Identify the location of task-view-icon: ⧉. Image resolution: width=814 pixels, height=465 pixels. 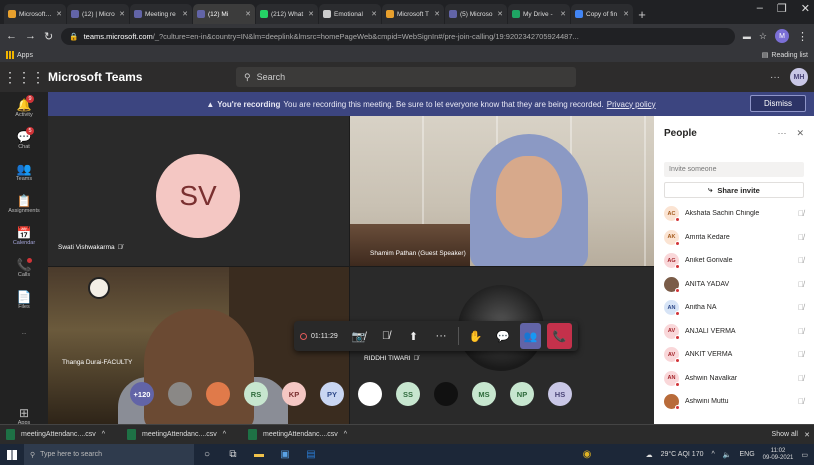
(233, 454).